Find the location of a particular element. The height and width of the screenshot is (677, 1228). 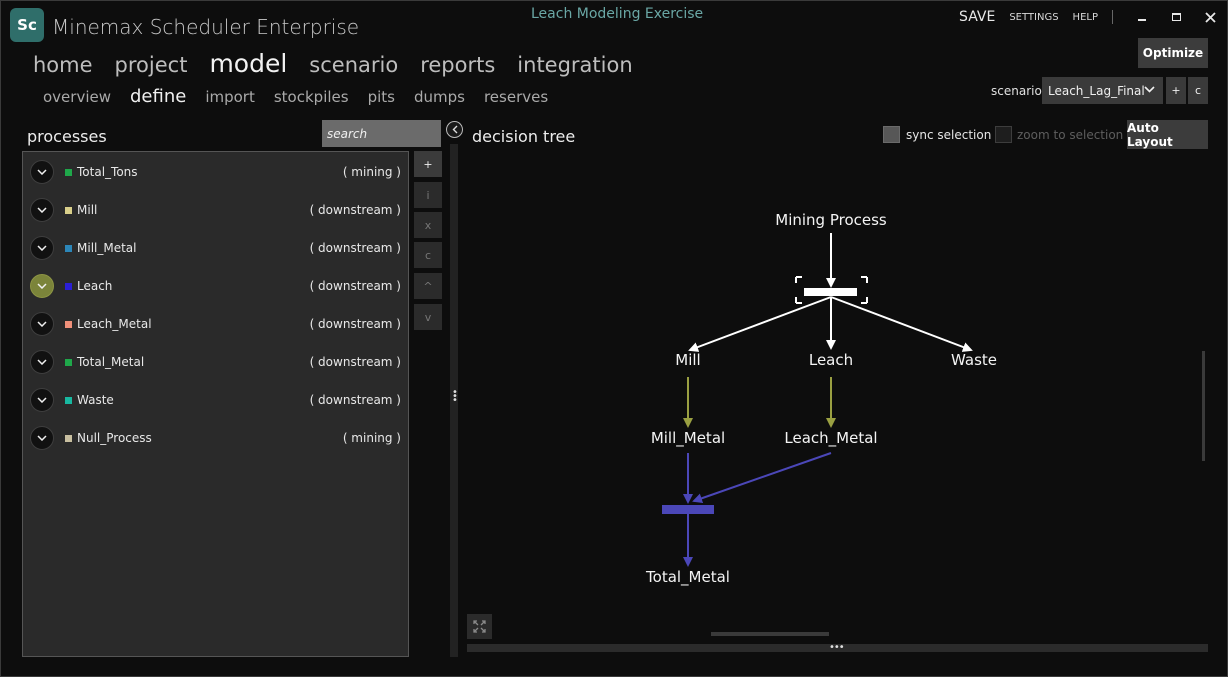

process-row: Total_Metal ( downstream ) is located at coordinates (215, 362).